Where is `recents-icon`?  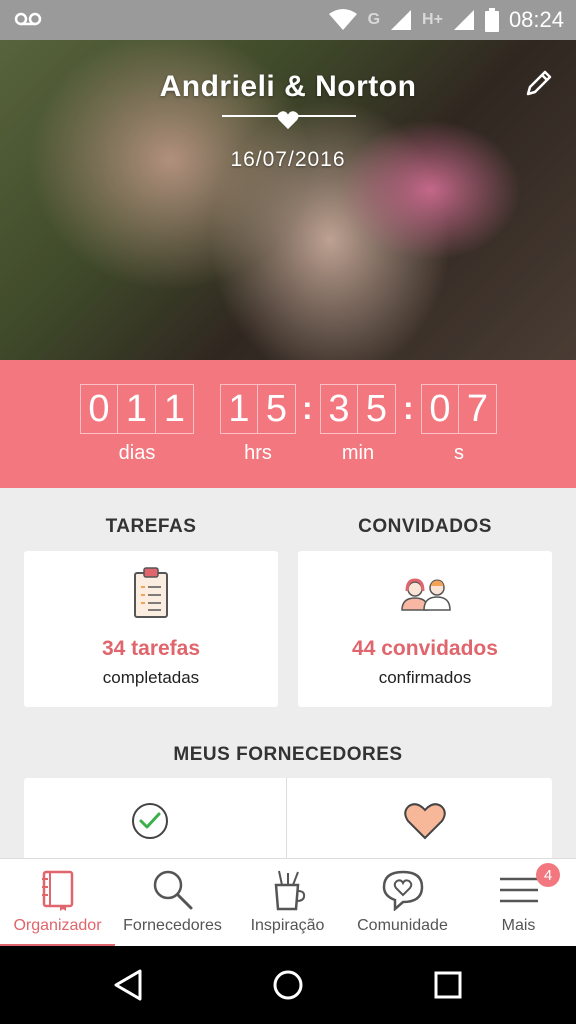
recents-icon is located at coordinates (448, 985).